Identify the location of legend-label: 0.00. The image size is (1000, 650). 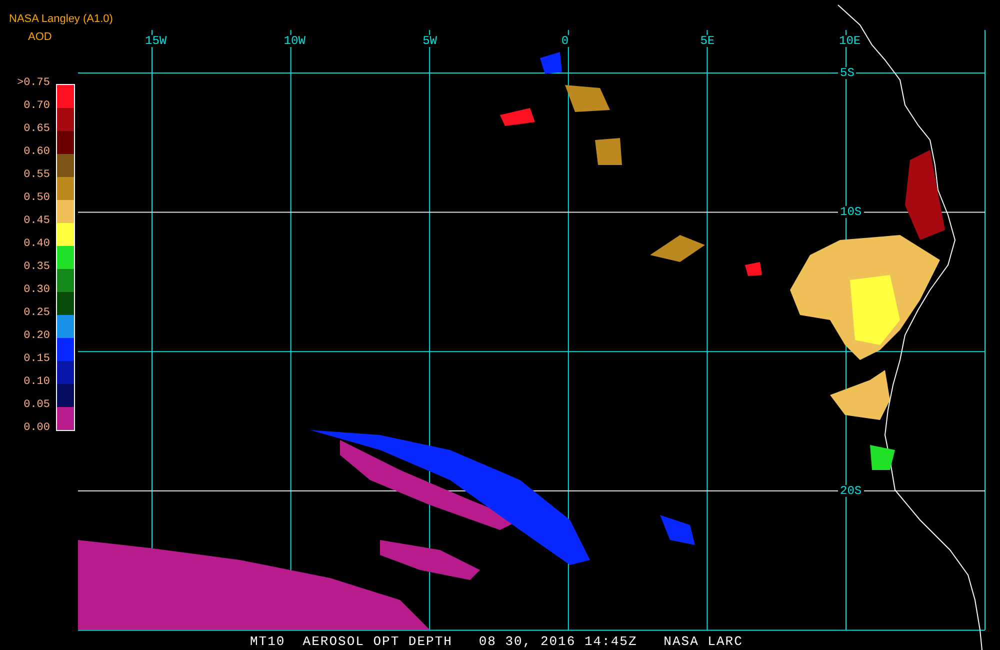
(36, 428).